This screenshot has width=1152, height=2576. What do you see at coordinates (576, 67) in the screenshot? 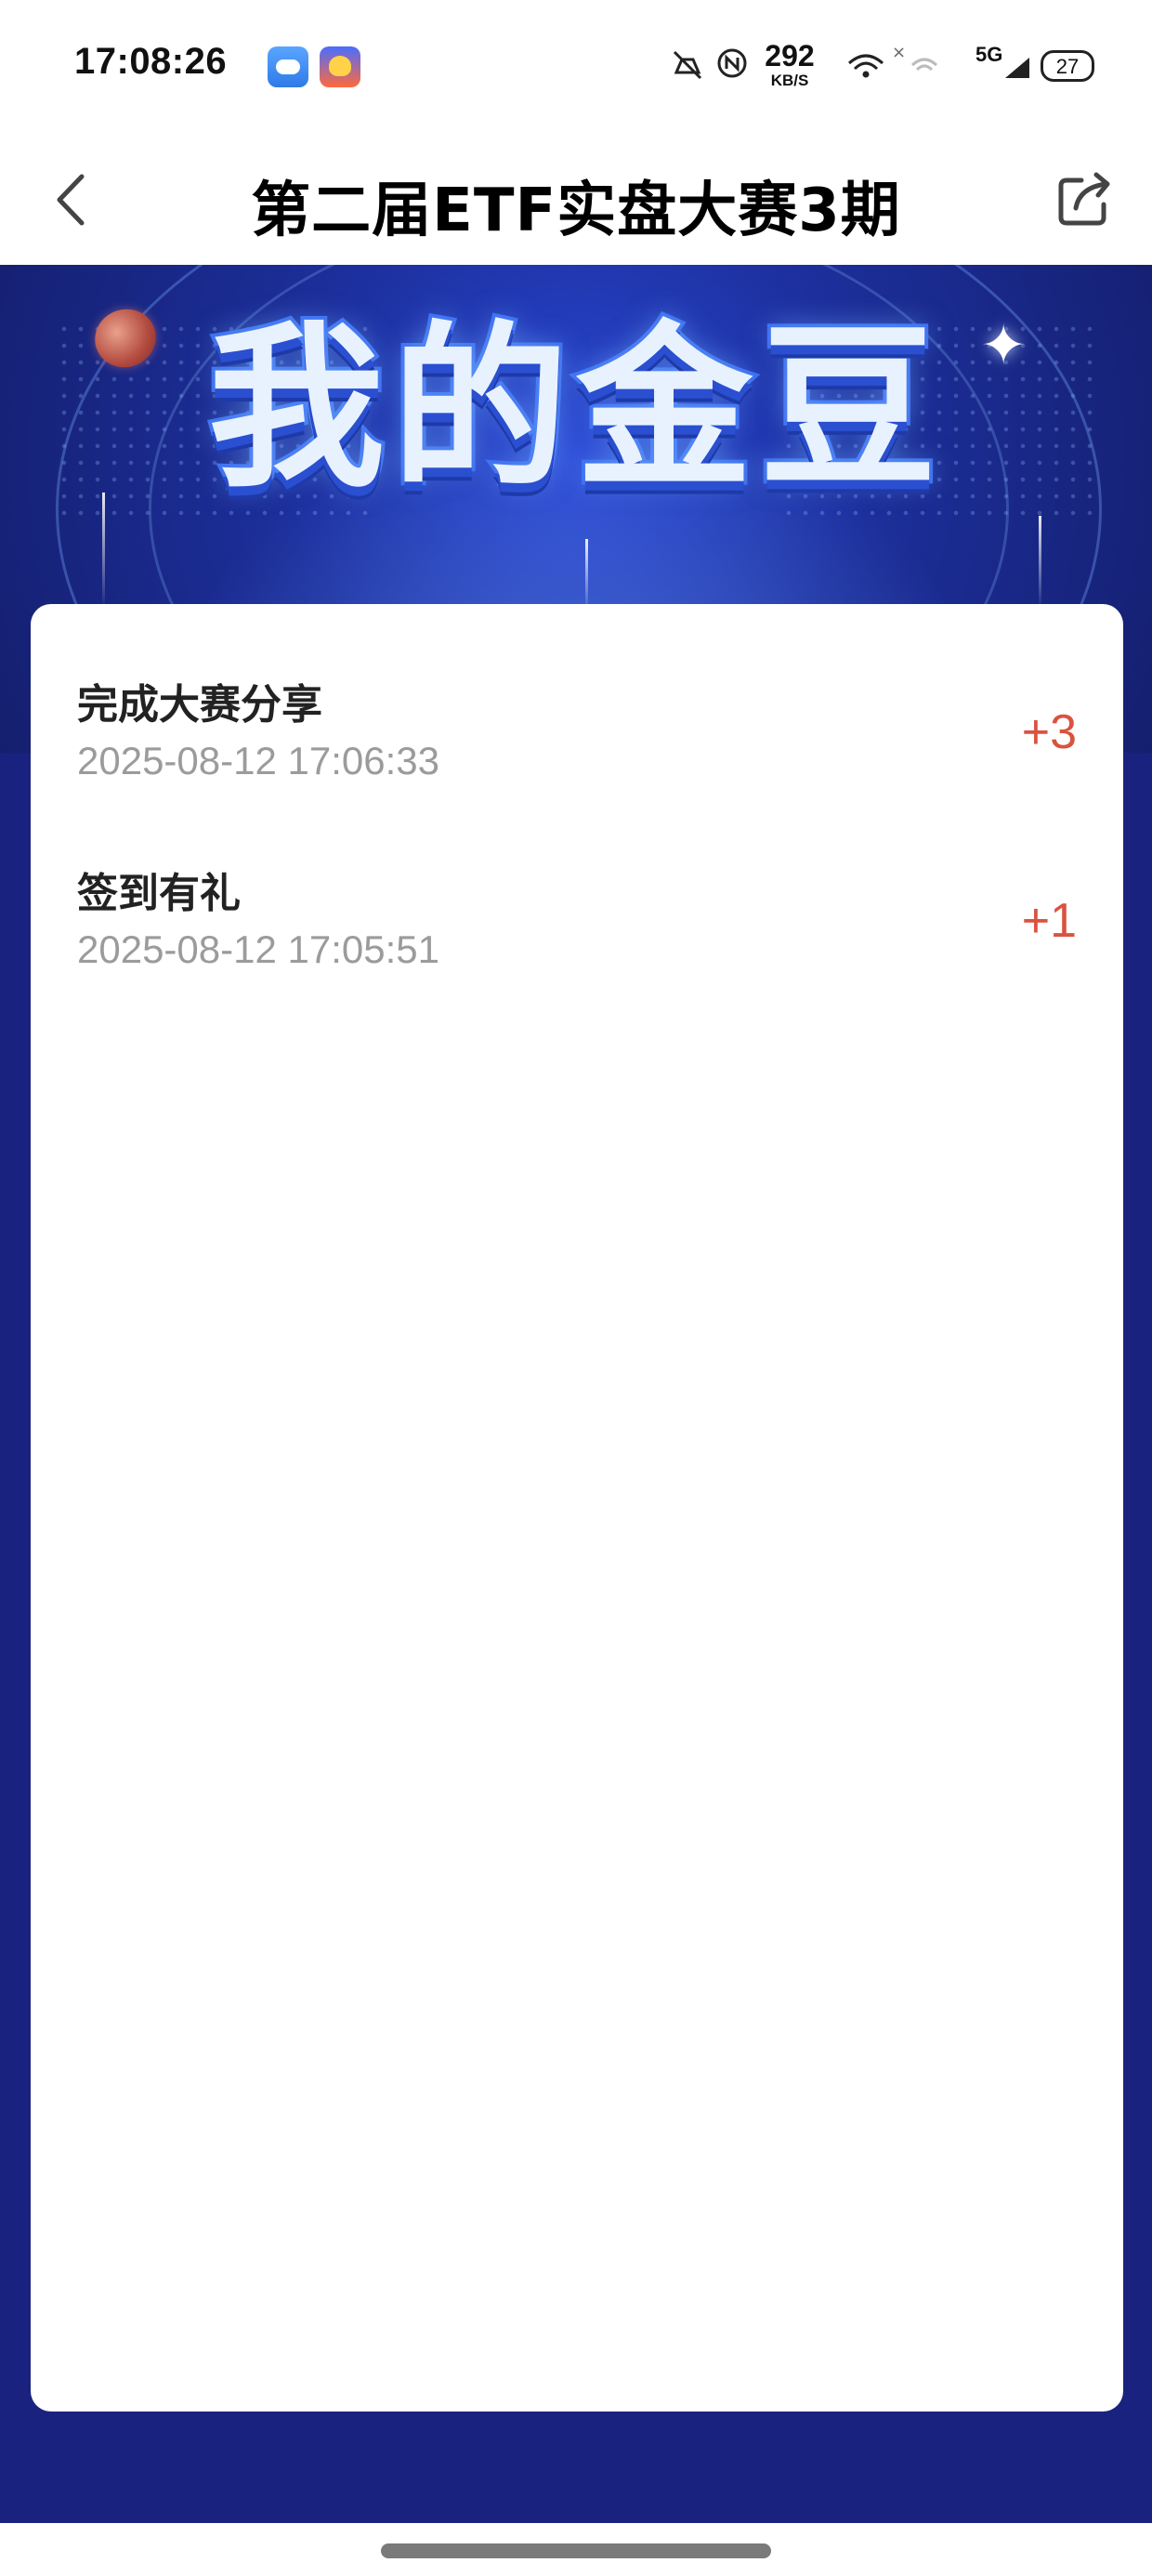
I see `status-bar: 17:08:26 292 KB/S × 5G 27` at bounding box center [576, 67].